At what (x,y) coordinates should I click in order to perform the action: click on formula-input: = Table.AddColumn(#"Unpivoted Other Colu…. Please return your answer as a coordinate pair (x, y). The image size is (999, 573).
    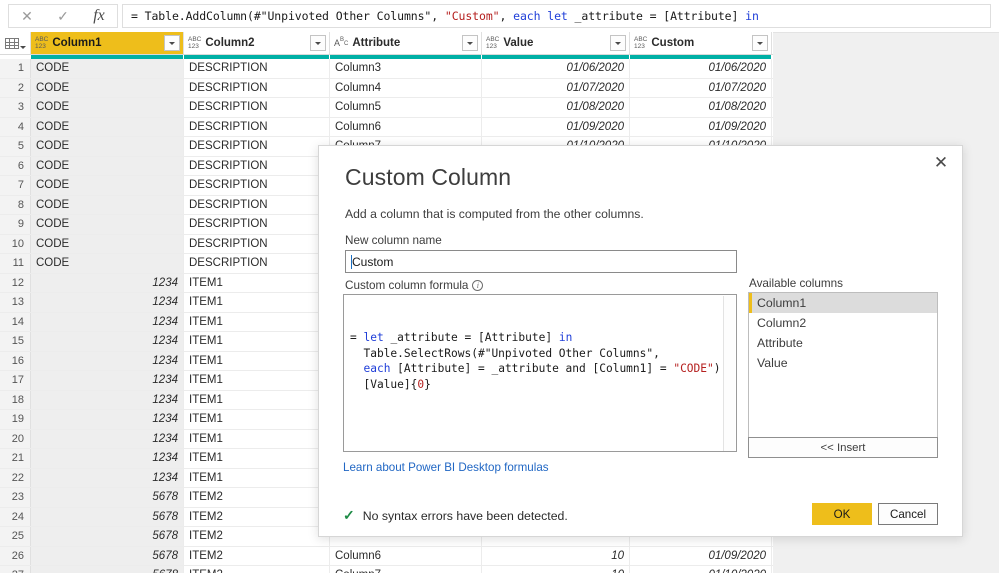
    Looking at the image, I should click on (556, 16).